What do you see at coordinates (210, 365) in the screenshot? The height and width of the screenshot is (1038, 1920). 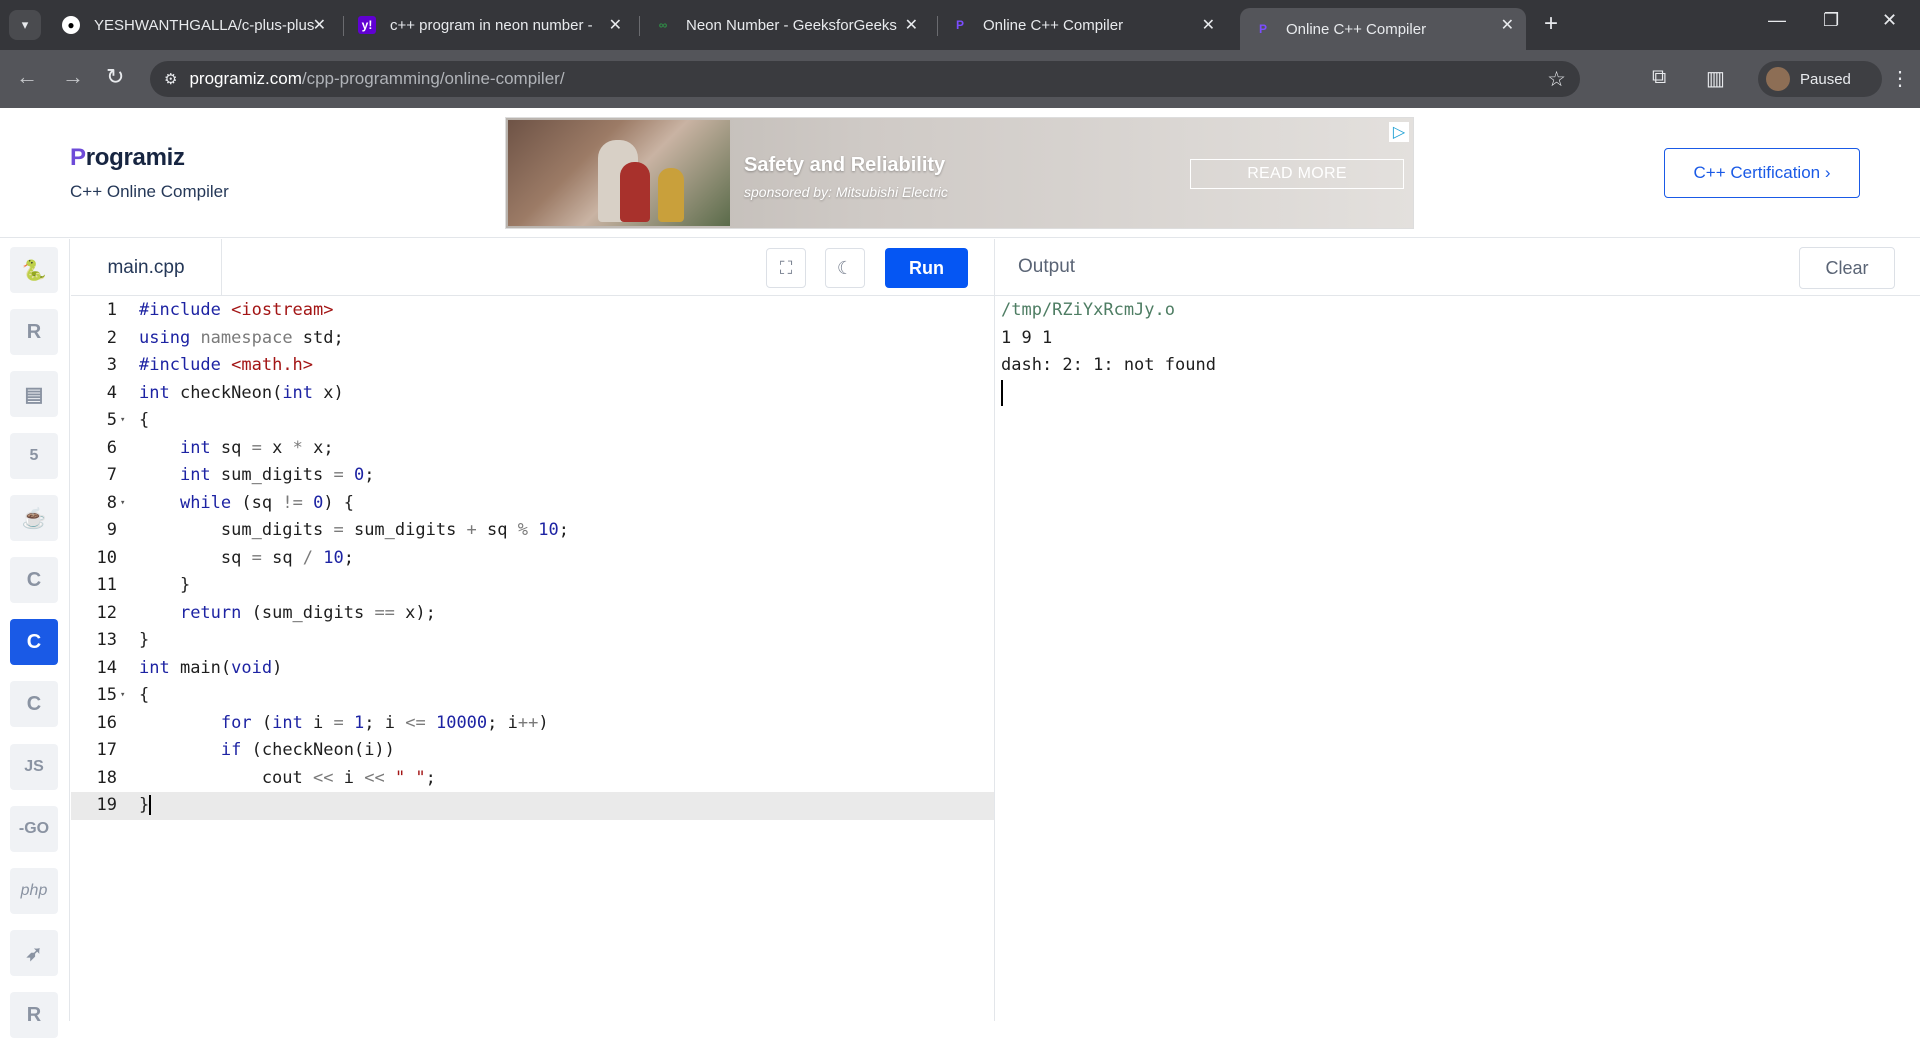 I see `code-line: 3 #include <math.h>` at bounding box center [210, 365].